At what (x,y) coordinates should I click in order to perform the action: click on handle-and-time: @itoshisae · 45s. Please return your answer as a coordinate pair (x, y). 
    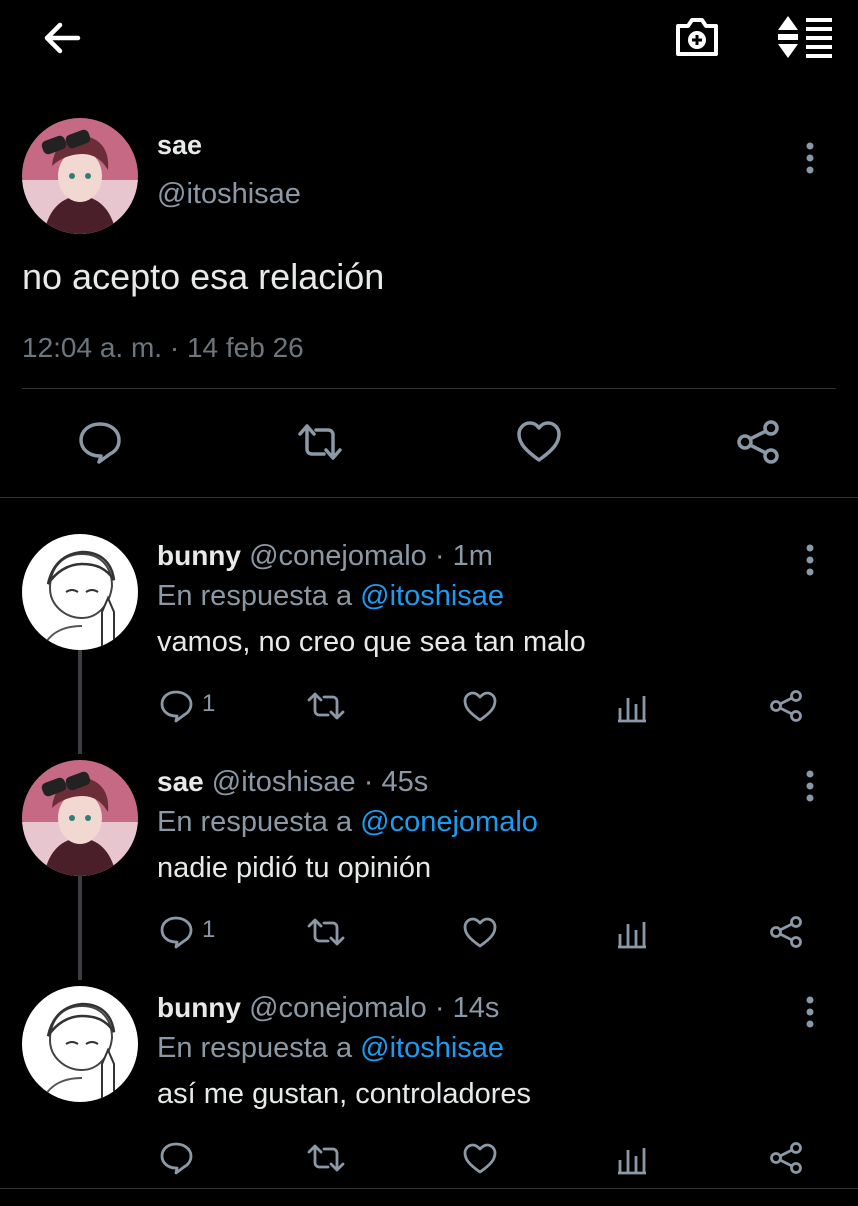
    Looking at the image, I should click on (320, 782).